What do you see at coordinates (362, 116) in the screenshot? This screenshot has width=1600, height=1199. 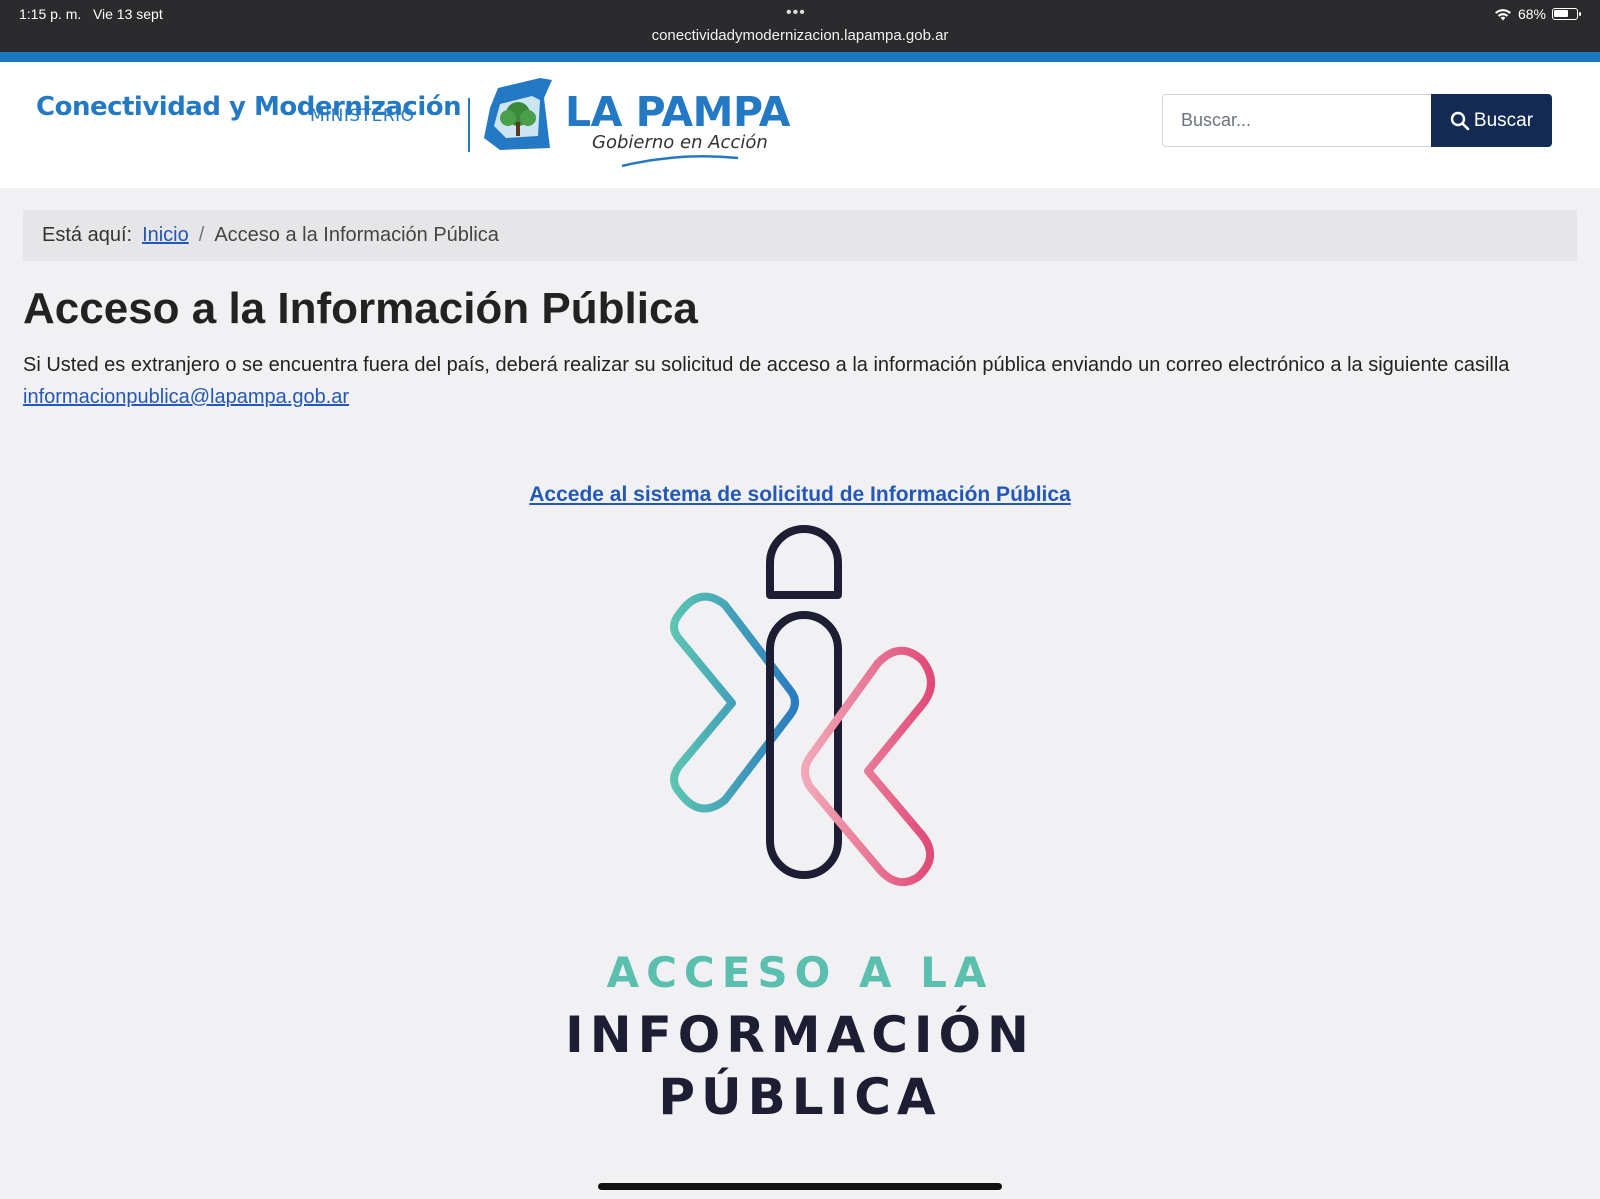 I see `ministry-label: MINISTERIO` at bounding box center [362, 116].